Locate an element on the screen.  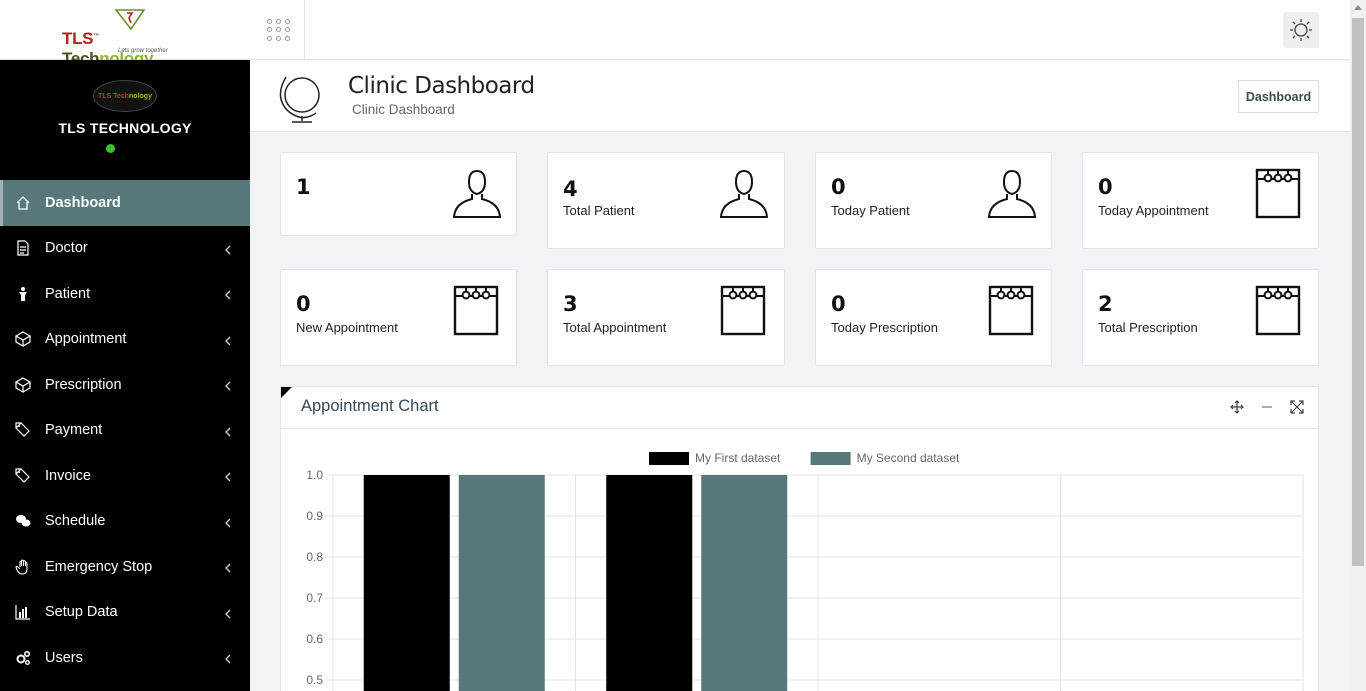
expand-icon is located at coordinates (1297, 407).